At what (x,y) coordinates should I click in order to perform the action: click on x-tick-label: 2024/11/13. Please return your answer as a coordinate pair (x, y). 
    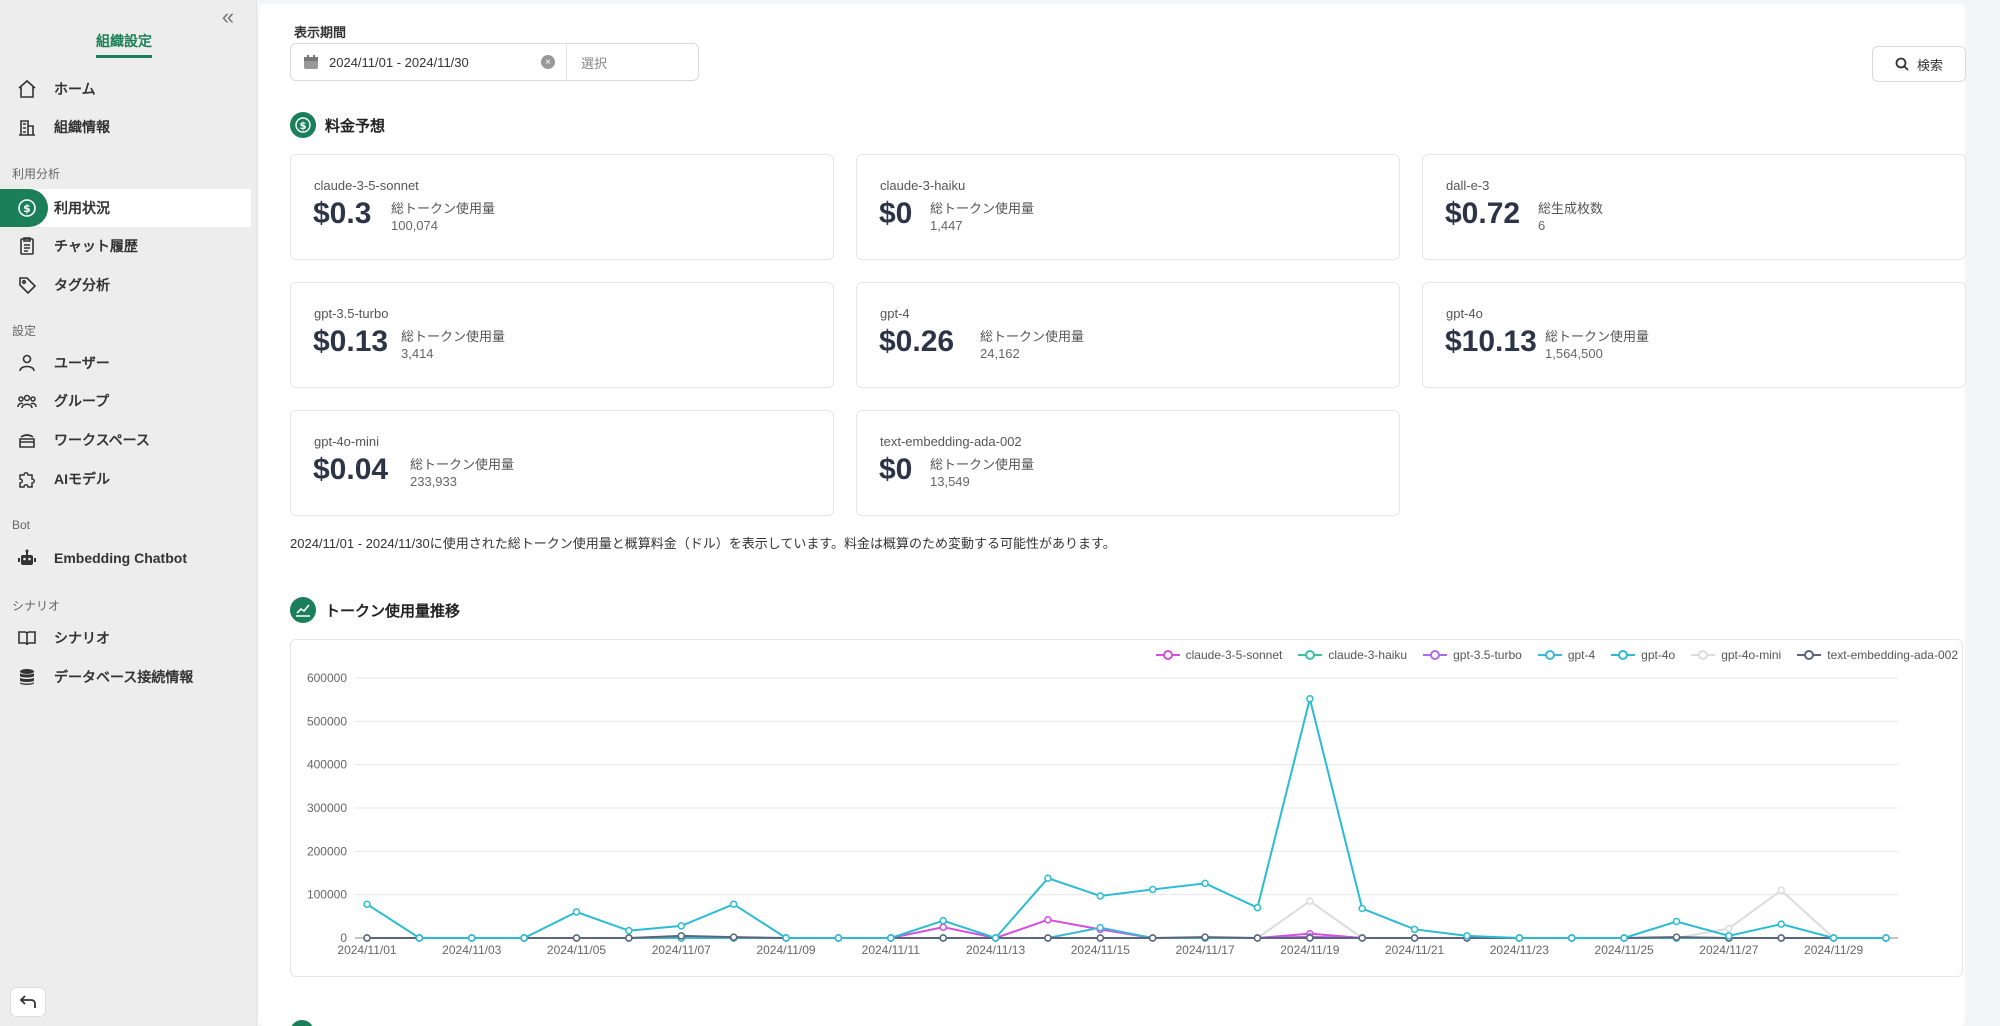
    Looking at the image, I should click on (995, 950).